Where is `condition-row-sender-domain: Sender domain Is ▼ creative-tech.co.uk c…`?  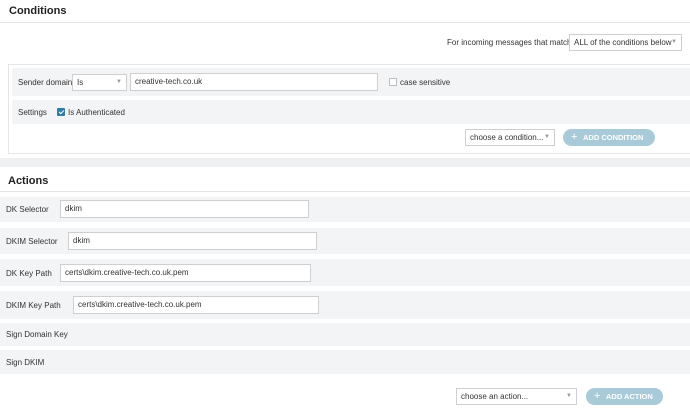 condition-row-sender-domain: Sender domain Is ▼ creative-tech.co.uk c… is located at coordinates (351, 82).